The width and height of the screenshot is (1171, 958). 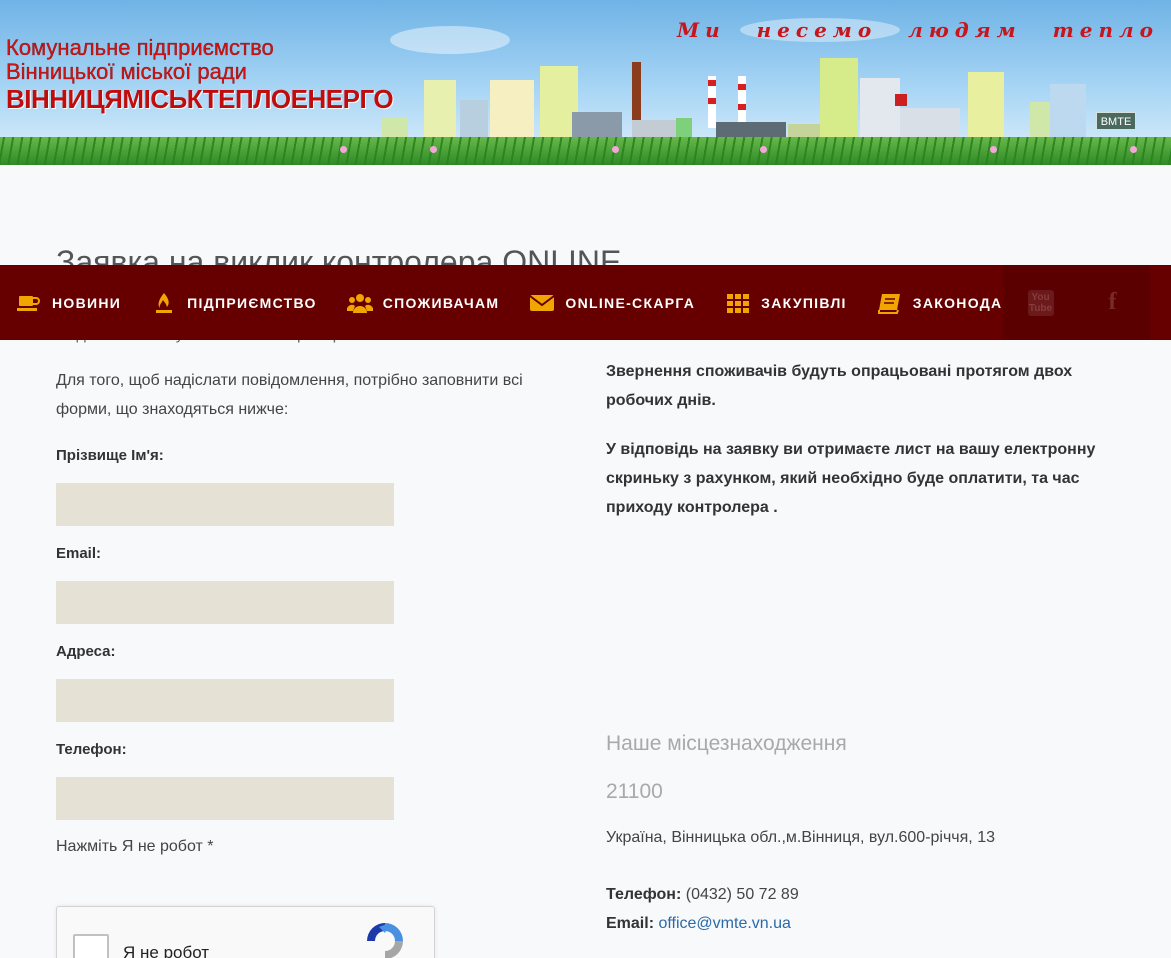 I want to click on book-icon, so click(x=888, y=303).